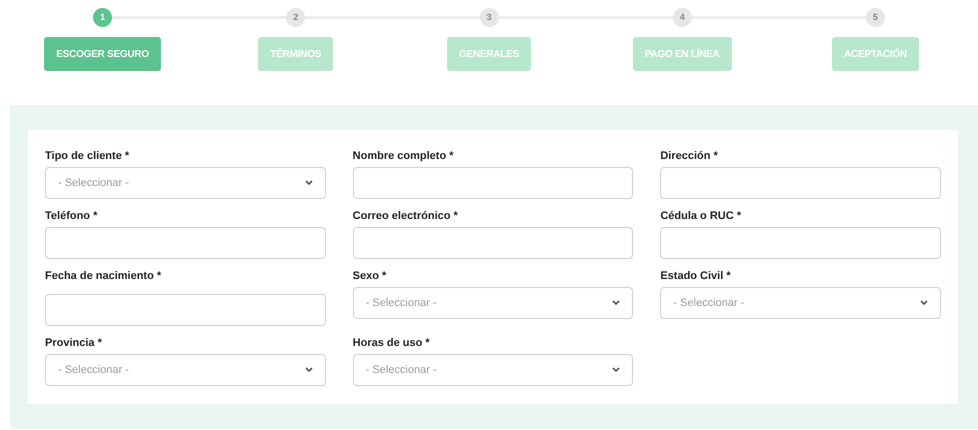 The image size is (978, 430). Describe the element at coordinates (296, 17) in the screenshot. I see `step-number: 2` at that location.